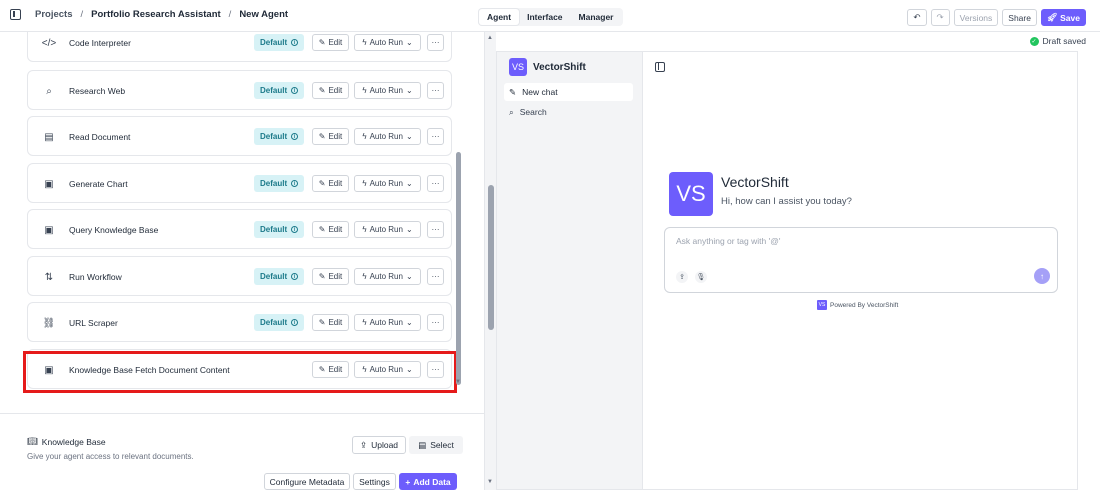 The image size is (1100, 490). Describe the element at coordinates (156, 14) in the screenshot. I see `breadcrumb-assistant: Portfolio Research Assistant` at that location.